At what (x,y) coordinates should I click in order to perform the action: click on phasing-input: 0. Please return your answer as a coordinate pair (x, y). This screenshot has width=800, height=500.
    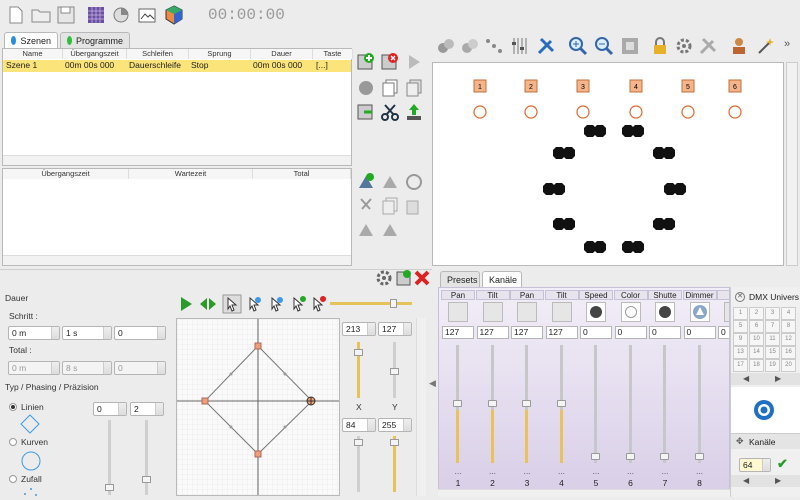
    Looking at the image, I should click on (110, 409).